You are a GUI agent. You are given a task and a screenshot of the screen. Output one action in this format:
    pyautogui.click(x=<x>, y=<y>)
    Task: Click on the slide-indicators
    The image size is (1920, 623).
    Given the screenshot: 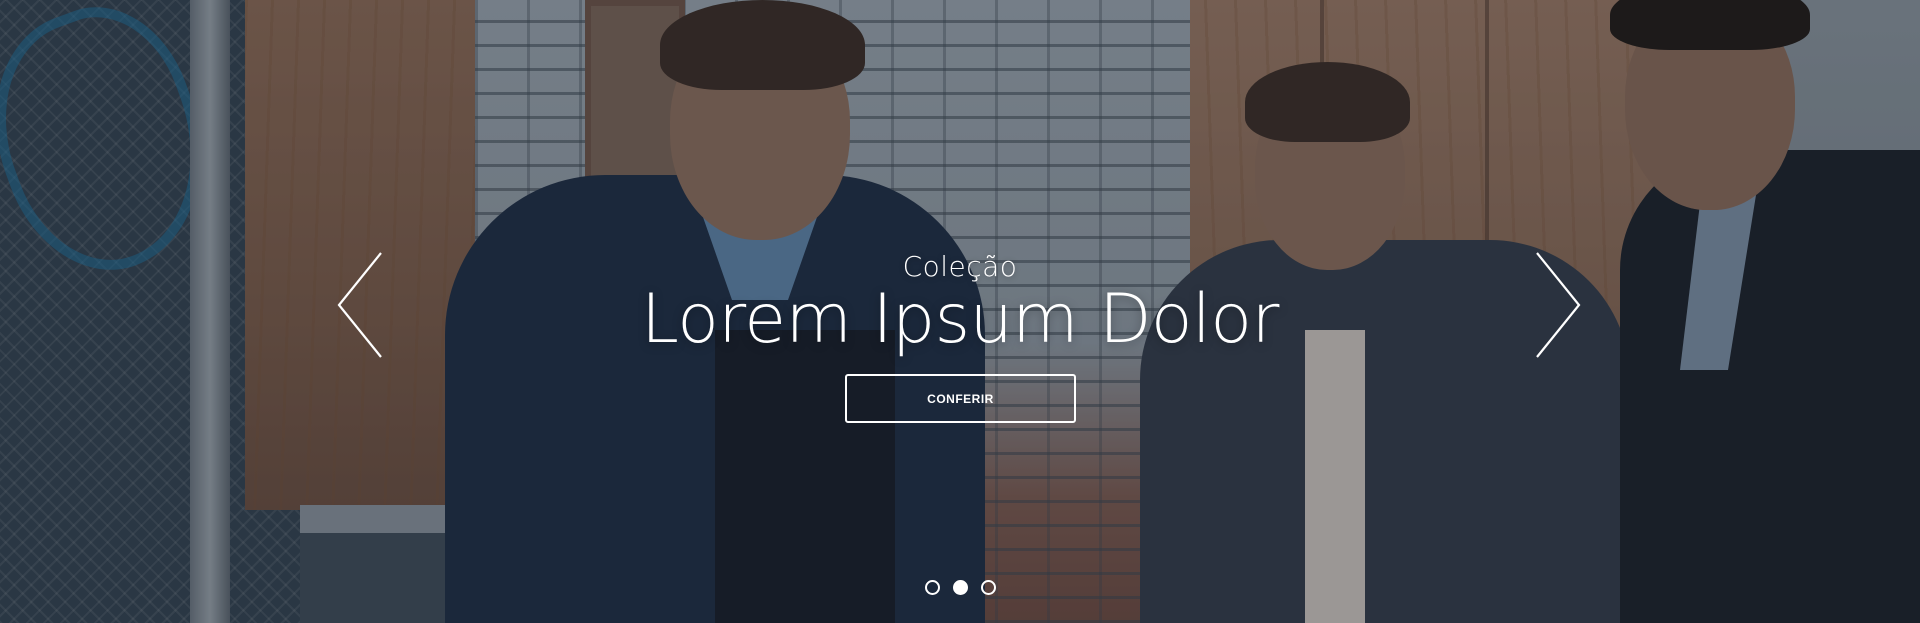 What is the action you would take?
    pyautogui.click(x=960, y=587)
    